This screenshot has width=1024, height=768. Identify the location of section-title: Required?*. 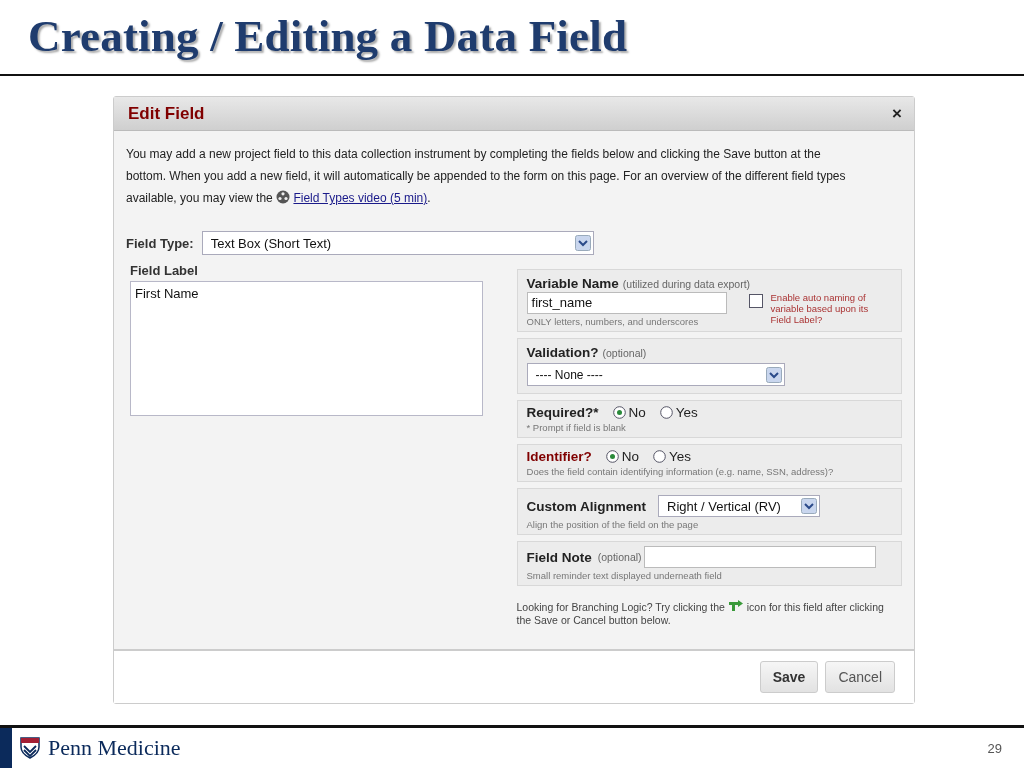
(562, 412).